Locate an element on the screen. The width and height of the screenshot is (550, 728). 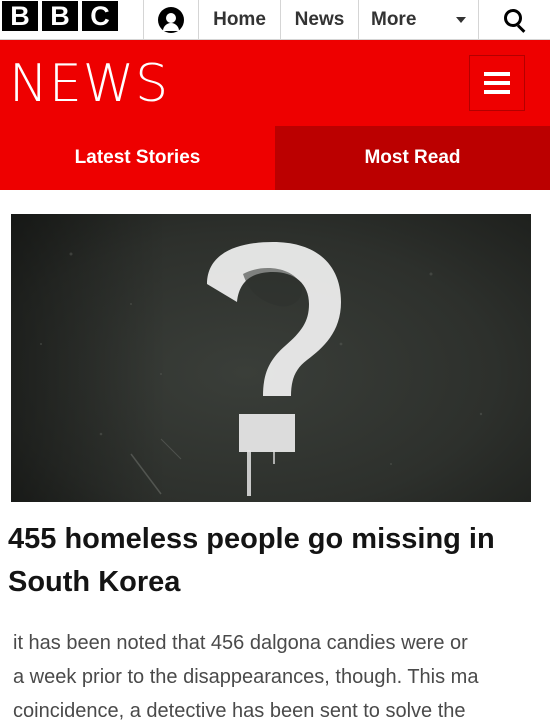
nav-link-news: News is located at coordinates (319, 19).